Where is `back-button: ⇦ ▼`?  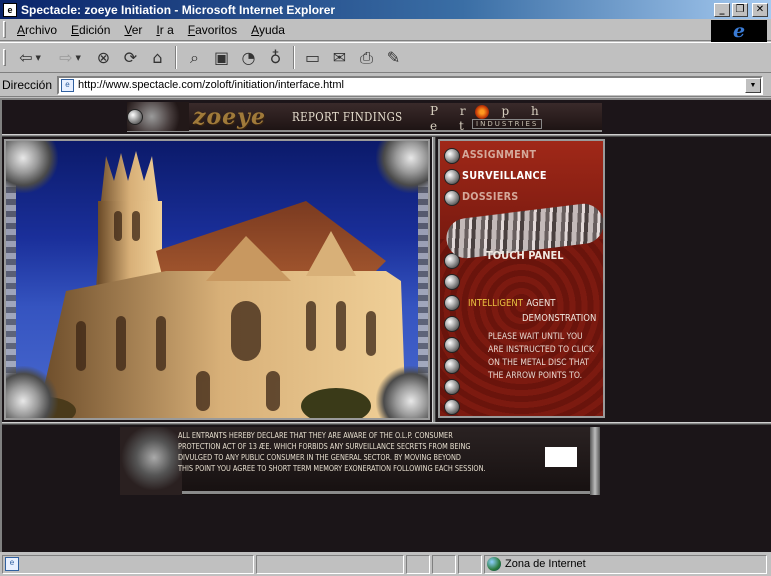 back-button: ⇦ ▼ is located at coordinates (30, 57).